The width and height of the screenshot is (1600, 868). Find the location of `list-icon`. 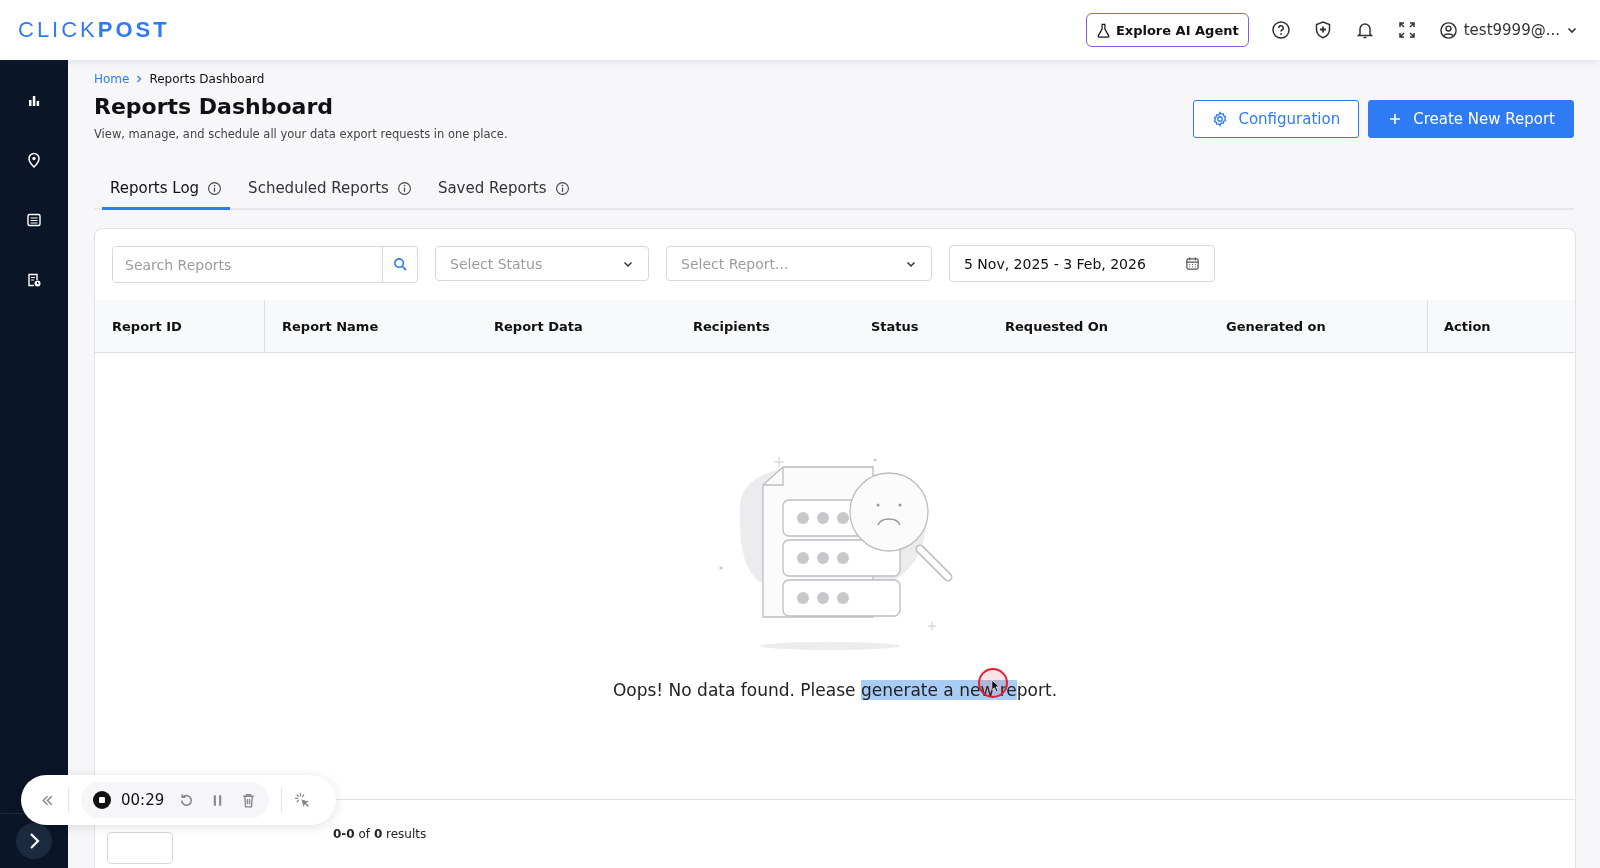

list-icon is located at coordinates (34, 220).